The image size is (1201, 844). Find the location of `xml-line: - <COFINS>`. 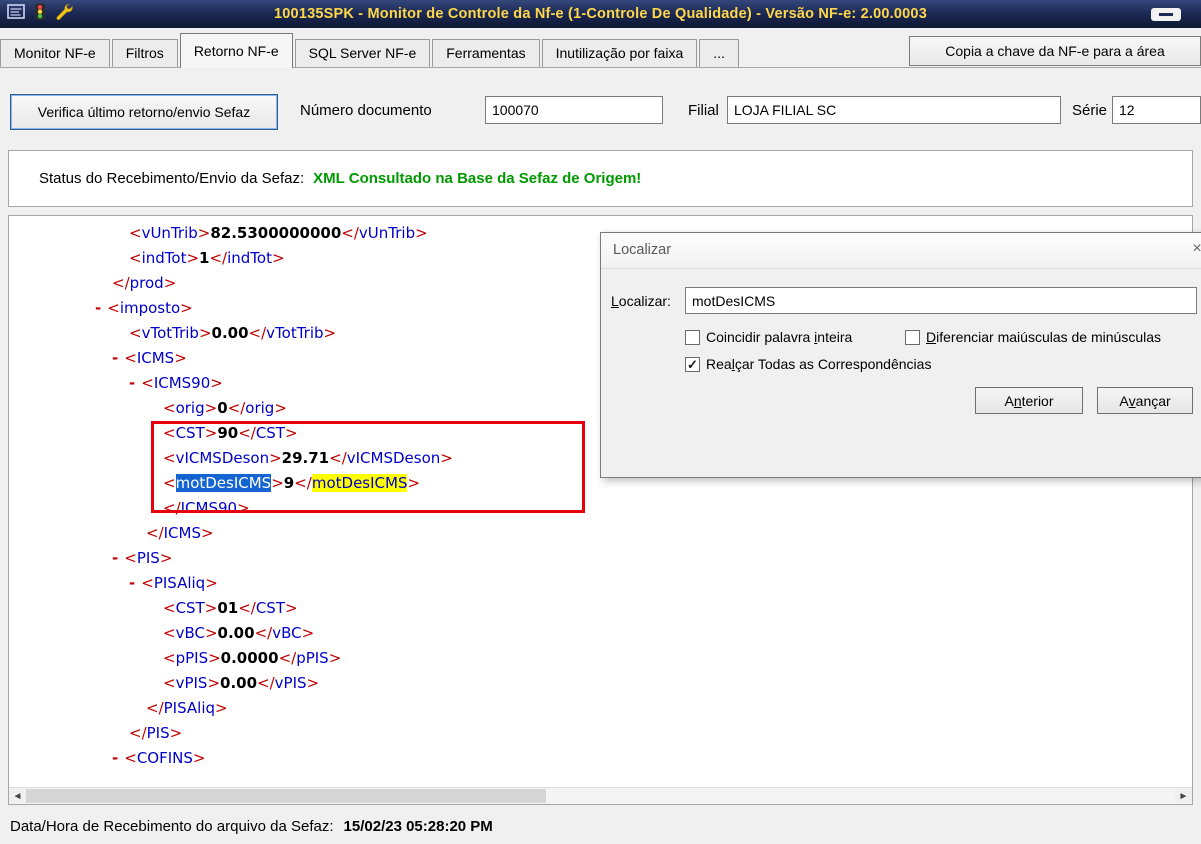

xml-line: - <COFINS> is located at coordinates (159, 758).